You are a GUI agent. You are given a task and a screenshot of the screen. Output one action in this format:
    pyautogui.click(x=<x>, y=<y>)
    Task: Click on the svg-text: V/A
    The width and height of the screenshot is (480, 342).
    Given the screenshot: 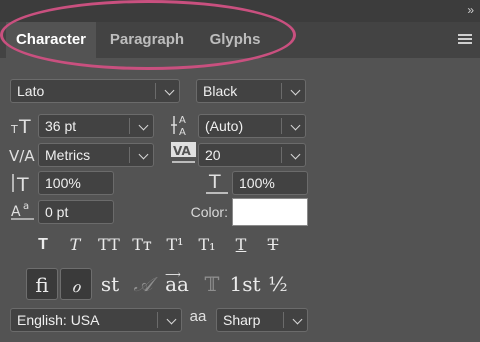 What is the action you would take?
    pyautogui.click(x=22, y=156)
    